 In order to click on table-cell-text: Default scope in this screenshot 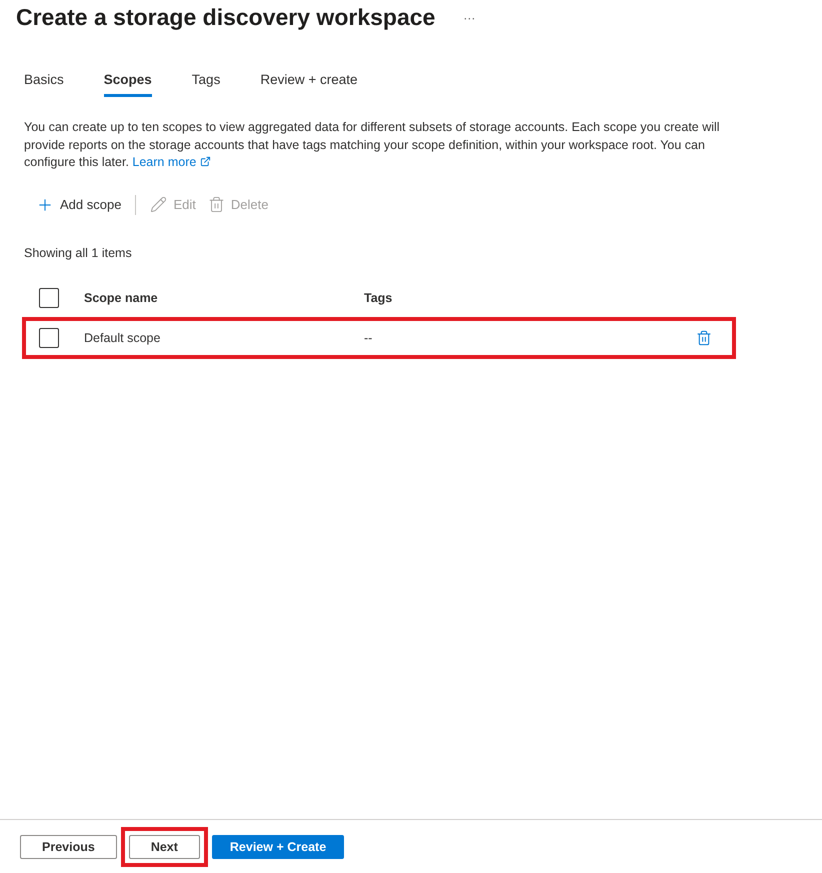, I will do `click(123, 337)`.